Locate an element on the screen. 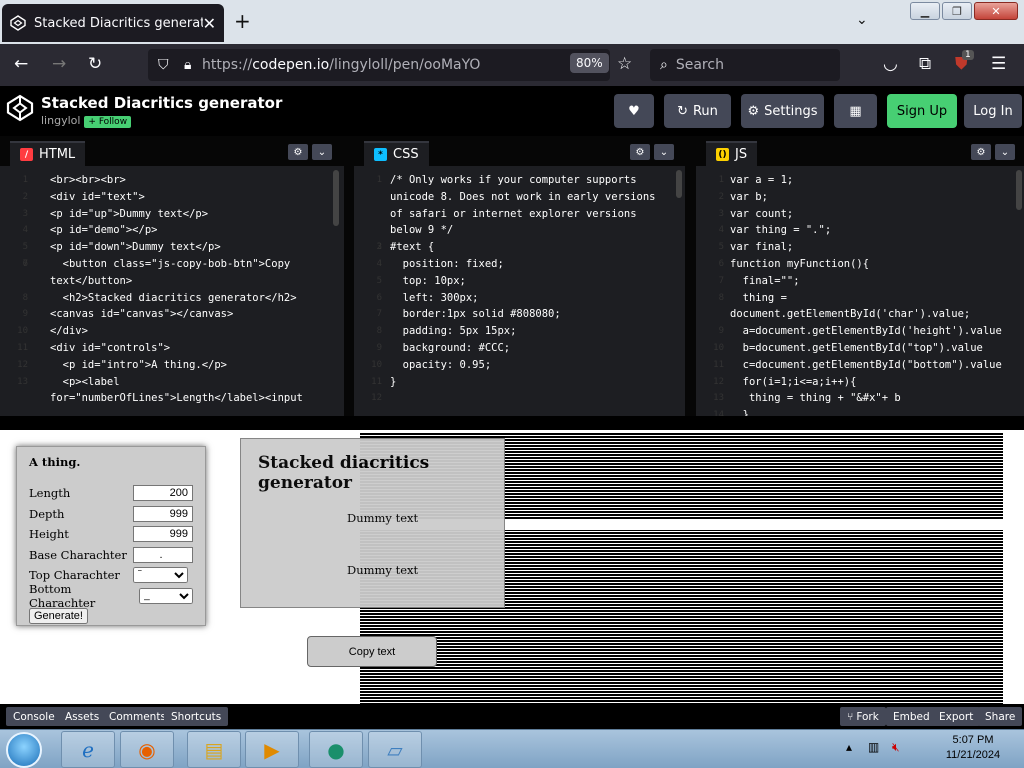 This screenshot has width=1024, height=768. code-text: document.getElementById('char').value; is located at coordinates (850, 314).